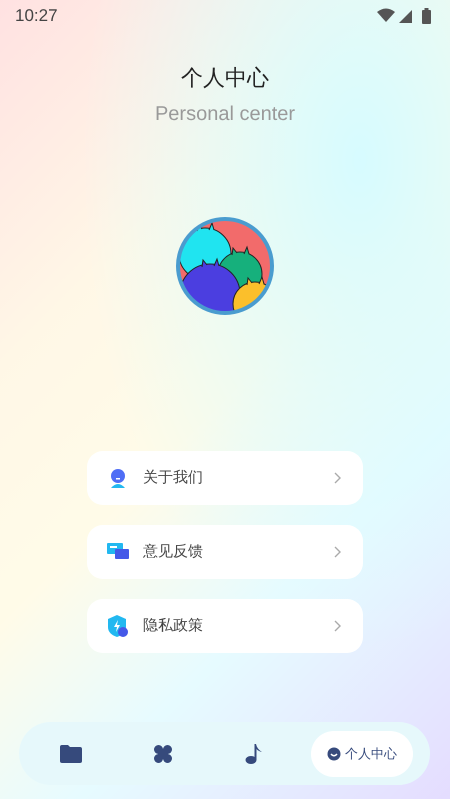  What do you see at coordinates (225, 78) in the screenshot?
I see `page-title: 个人中心` at bounding box center [225, 78].